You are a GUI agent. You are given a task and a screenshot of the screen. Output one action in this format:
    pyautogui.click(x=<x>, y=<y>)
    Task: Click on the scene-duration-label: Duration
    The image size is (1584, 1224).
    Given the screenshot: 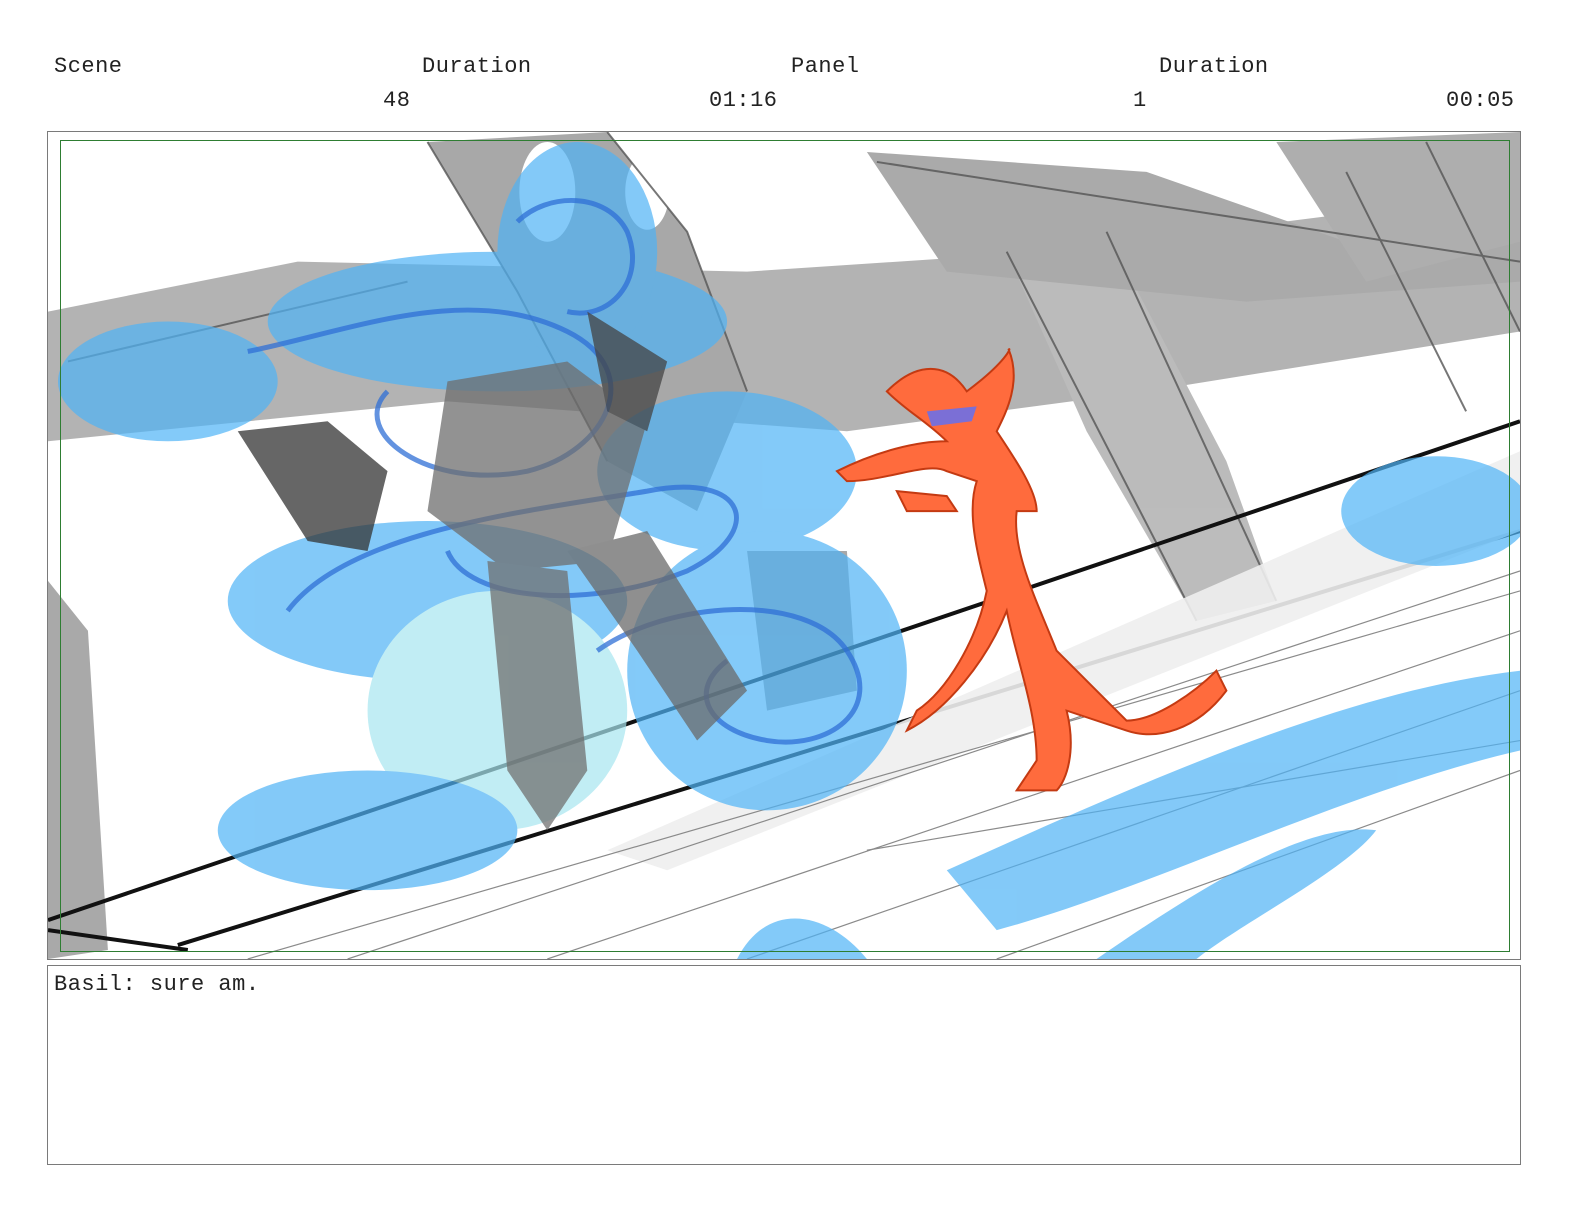 What is the action you would take?
    pyautogui.click(x=477, y=66)
    